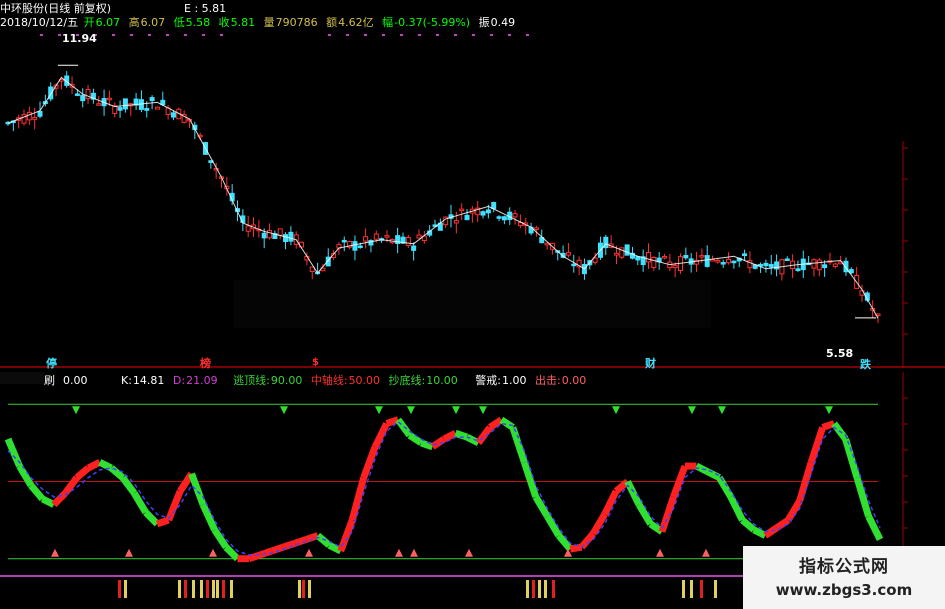 The height and width of the screenshot is (609, 945). Describe the element at coordinates (108, 22) in the screenshot. I see `open-value: 6.07` at that location.